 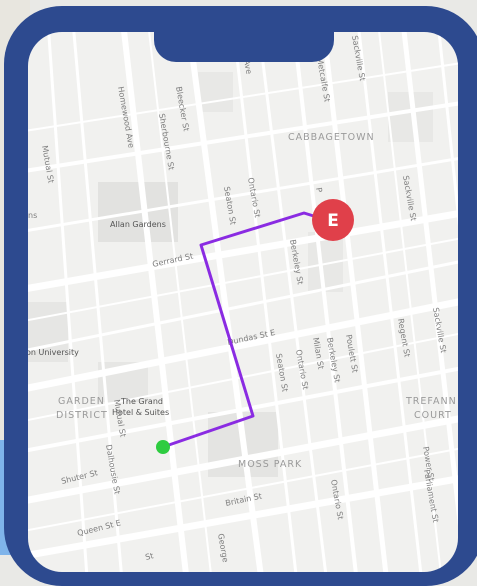 I want to click on end-marker: E, so click(x=333, y=220).